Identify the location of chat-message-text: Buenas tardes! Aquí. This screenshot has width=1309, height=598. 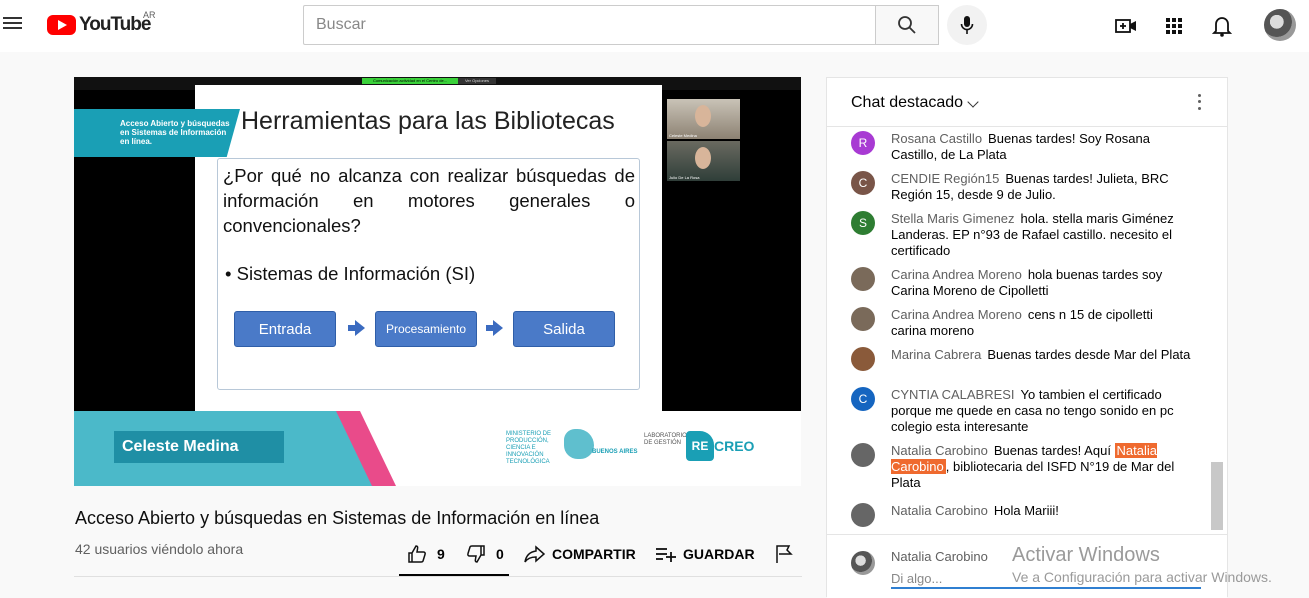
(1054, 450).